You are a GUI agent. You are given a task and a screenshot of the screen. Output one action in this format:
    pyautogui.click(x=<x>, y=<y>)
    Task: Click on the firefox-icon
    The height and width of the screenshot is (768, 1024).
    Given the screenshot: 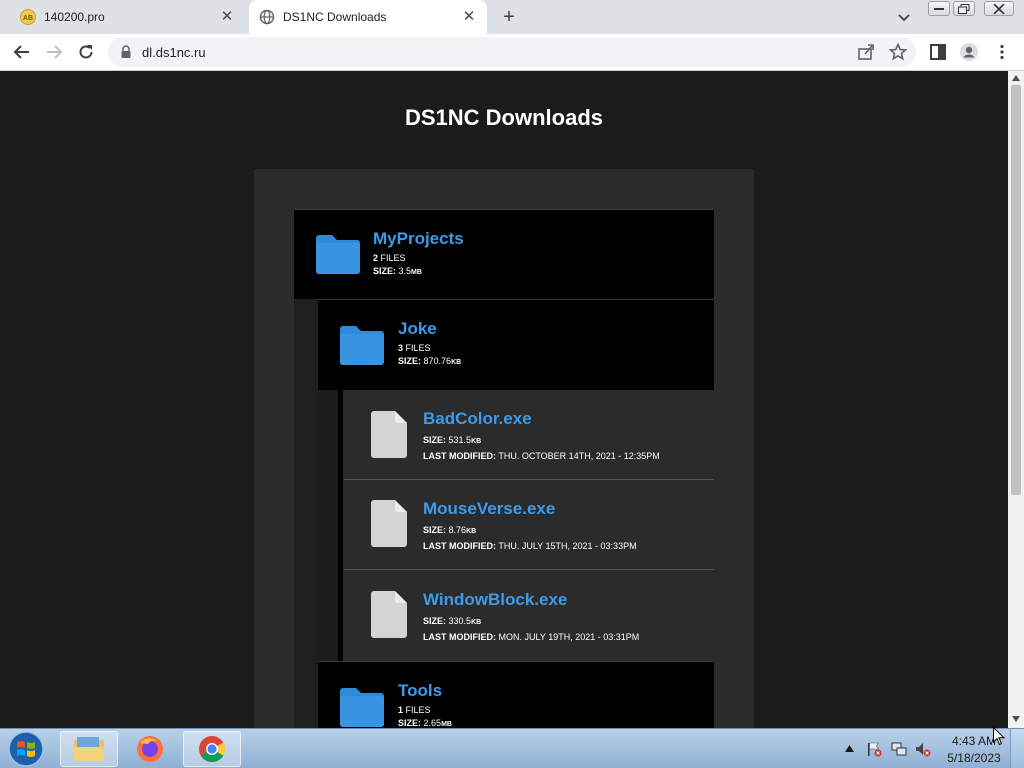 What is the action you would take?
    pyautogui.click(x=150, y=749)
    